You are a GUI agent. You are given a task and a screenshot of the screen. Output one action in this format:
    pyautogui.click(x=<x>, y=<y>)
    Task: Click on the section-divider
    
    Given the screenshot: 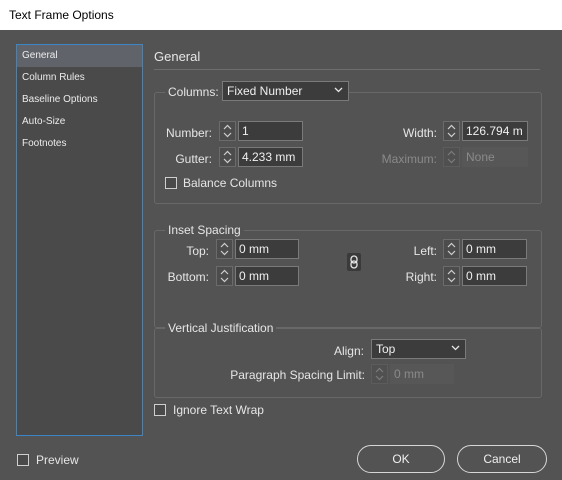 What is the action you would take?
    pyautogui.click(x=347, y=69)
    